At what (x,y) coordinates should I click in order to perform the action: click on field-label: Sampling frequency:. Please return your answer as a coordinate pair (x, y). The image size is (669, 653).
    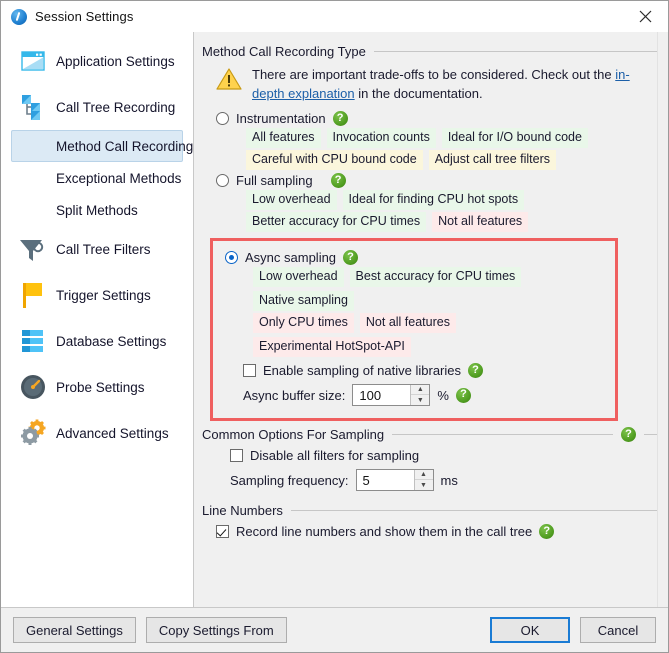
    Looking at the image, I should click on (289, 480).